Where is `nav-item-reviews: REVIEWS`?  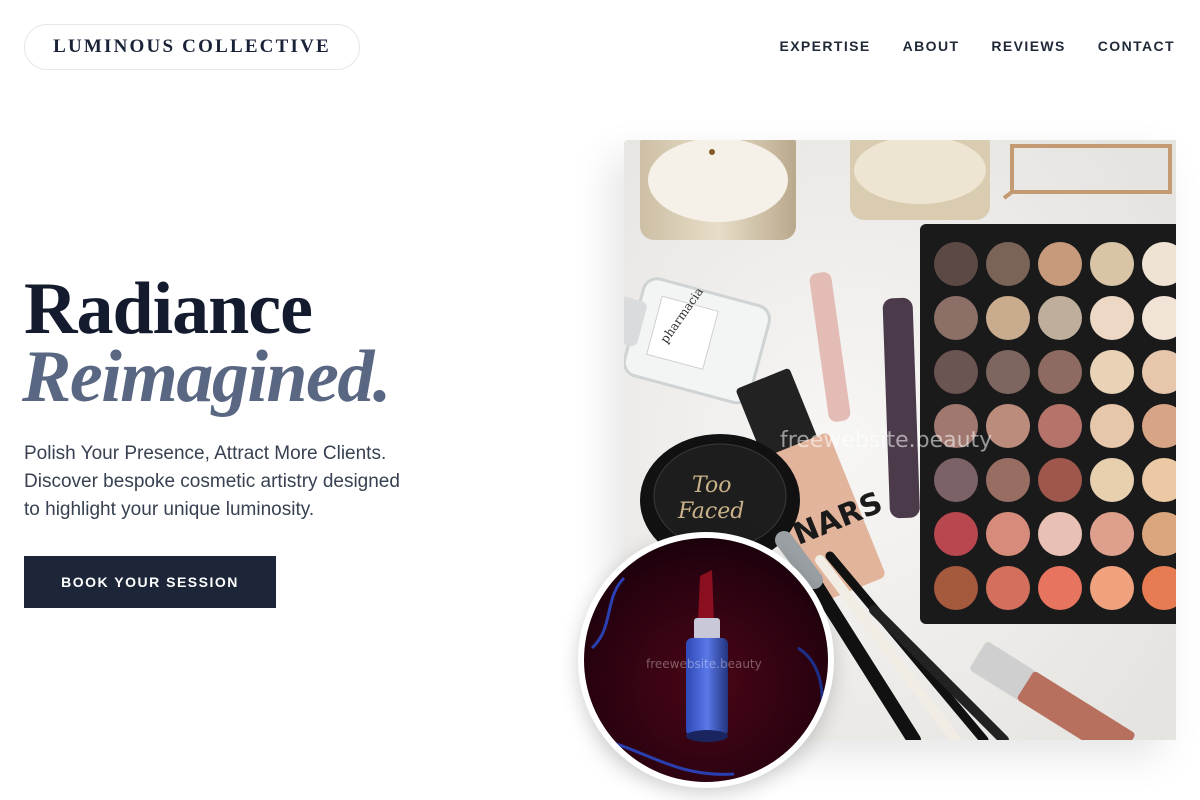 nav-item-reviews: REVIEWS is located at coordinates (1028, 46).